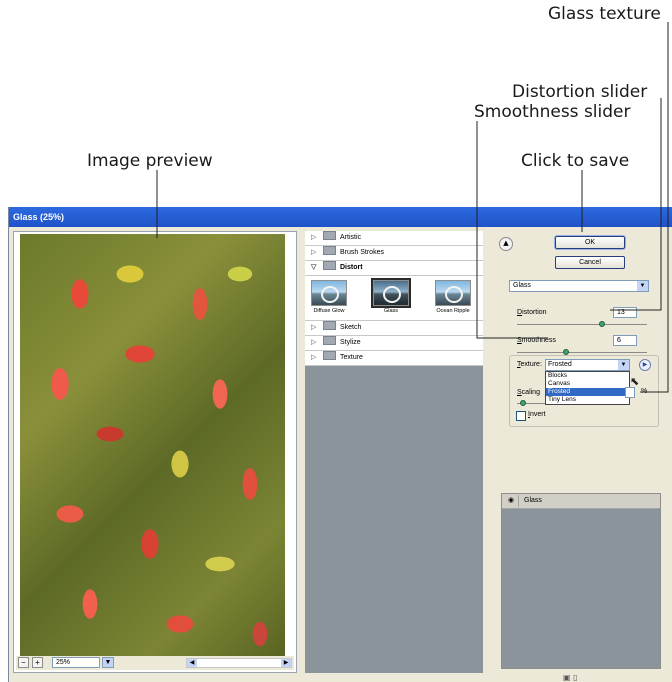  What do you see at coordinates (351, 357) in the screenshot?
I see `category-label: Texture` at bounding box center [351, 357].